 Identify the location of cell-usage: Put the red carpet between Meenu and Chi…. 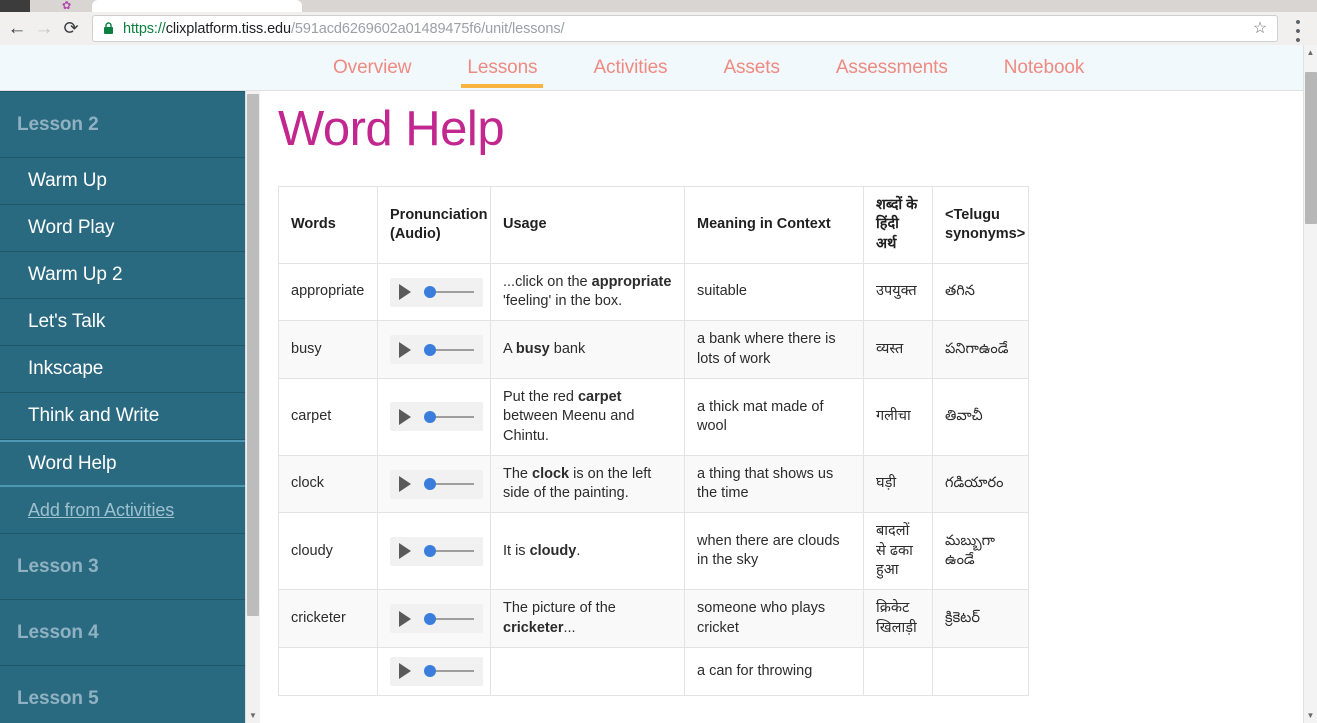
(587, 416).